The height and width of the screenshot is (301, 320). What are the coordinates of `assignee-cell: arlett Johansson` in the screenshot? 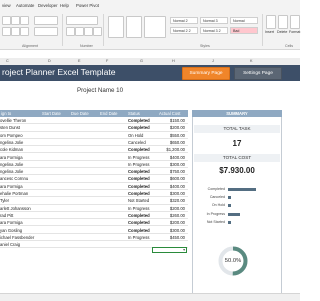 It's located at (15, 208).